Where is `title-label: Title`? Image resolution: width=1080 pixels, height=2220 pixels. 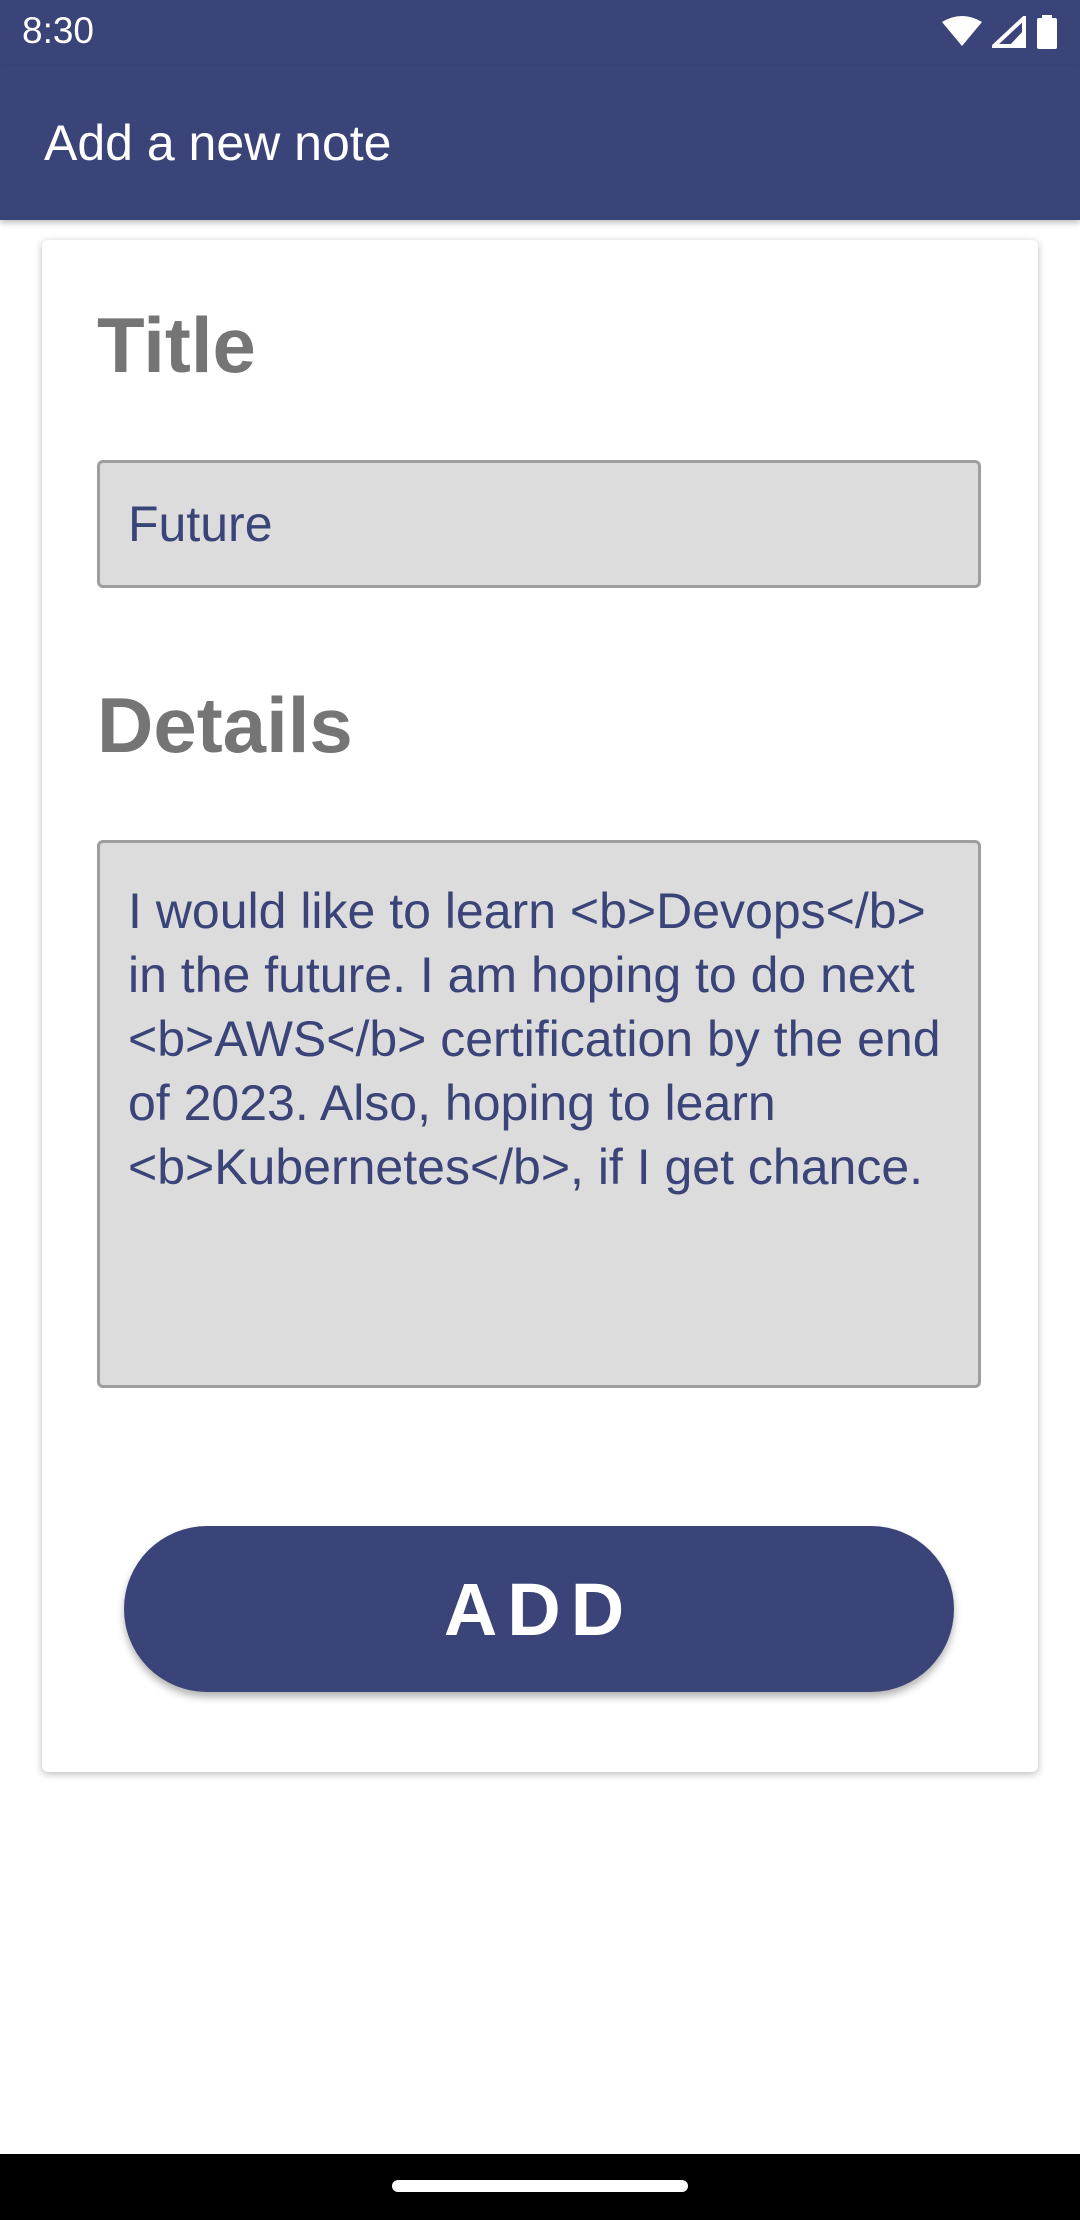 title-label: Title is located at coordinates (176, 345).